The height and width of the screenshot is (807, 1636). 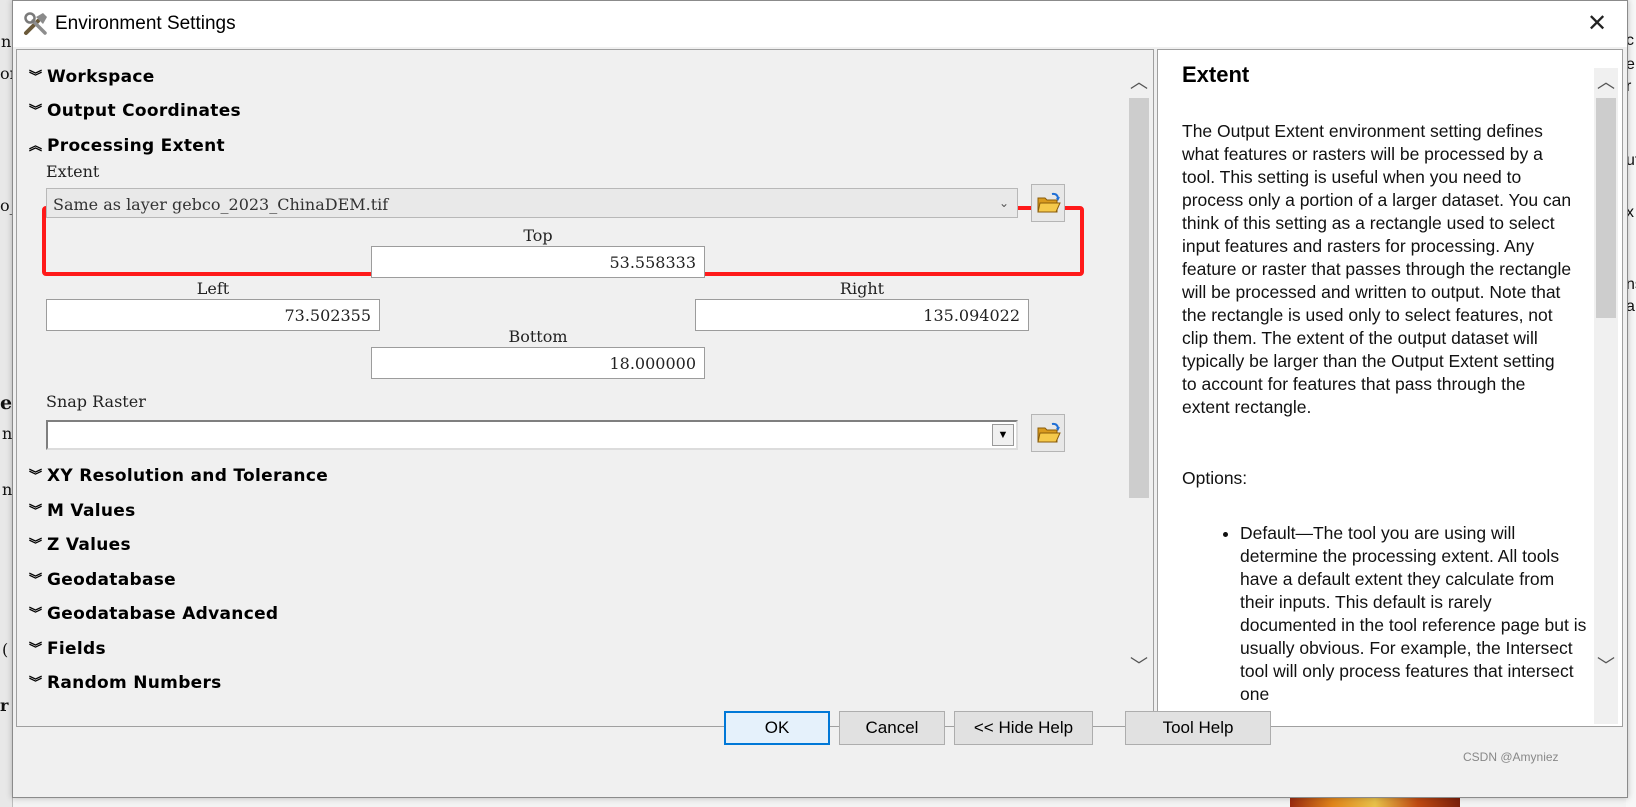 What do you see at coordinates (820, 24) in the screenshot?
I see `title-bar: Environment Settings ✕` at bounding box center [820, 24].